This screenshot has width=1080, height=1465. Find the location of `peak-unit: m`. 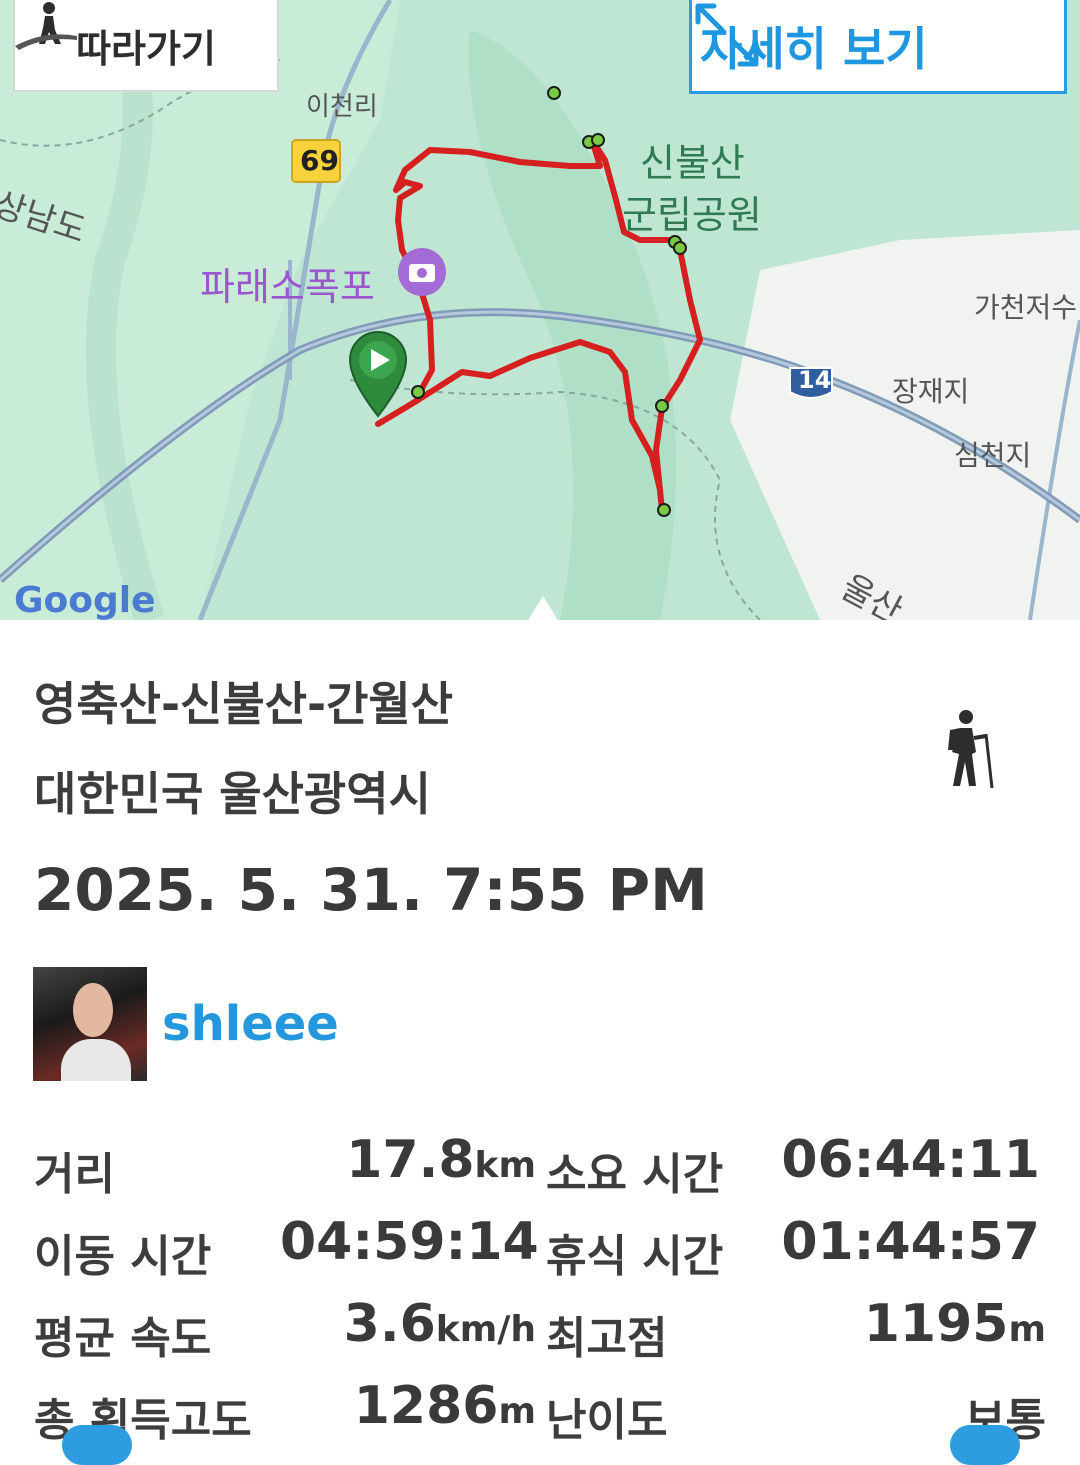

peak-unit: m is located at coordinates (1027, 1329).